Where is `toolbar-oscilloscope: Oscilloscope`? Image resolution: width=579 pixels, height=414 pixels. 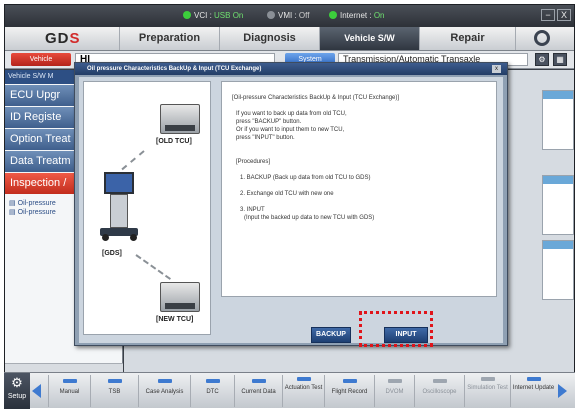 toolbar-oscilloscope: Oscilloscope is located at coordinates (439, 391).